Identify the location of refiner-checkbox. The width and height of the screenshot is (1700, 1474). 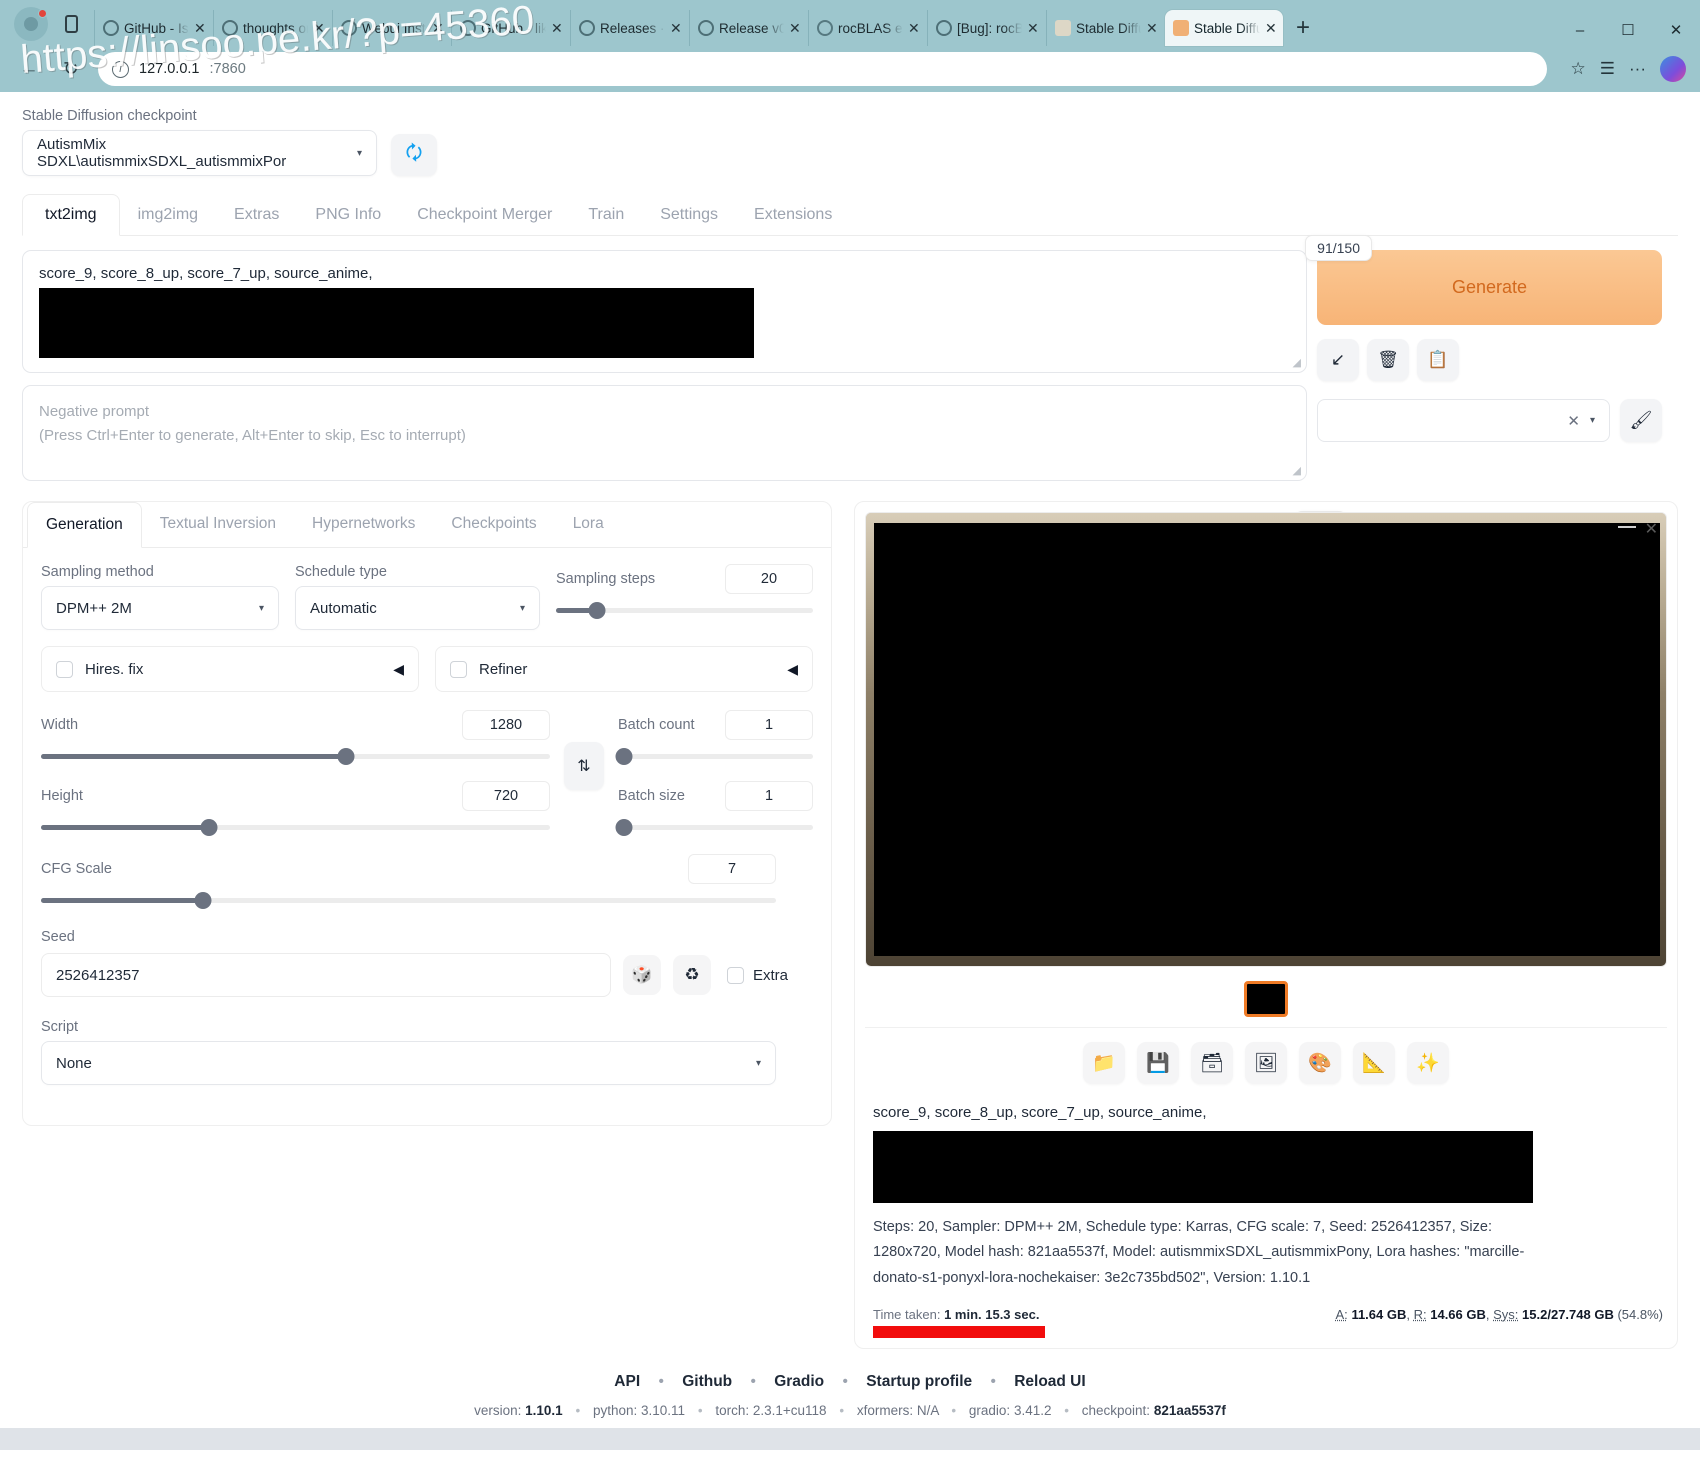
(458, 669).